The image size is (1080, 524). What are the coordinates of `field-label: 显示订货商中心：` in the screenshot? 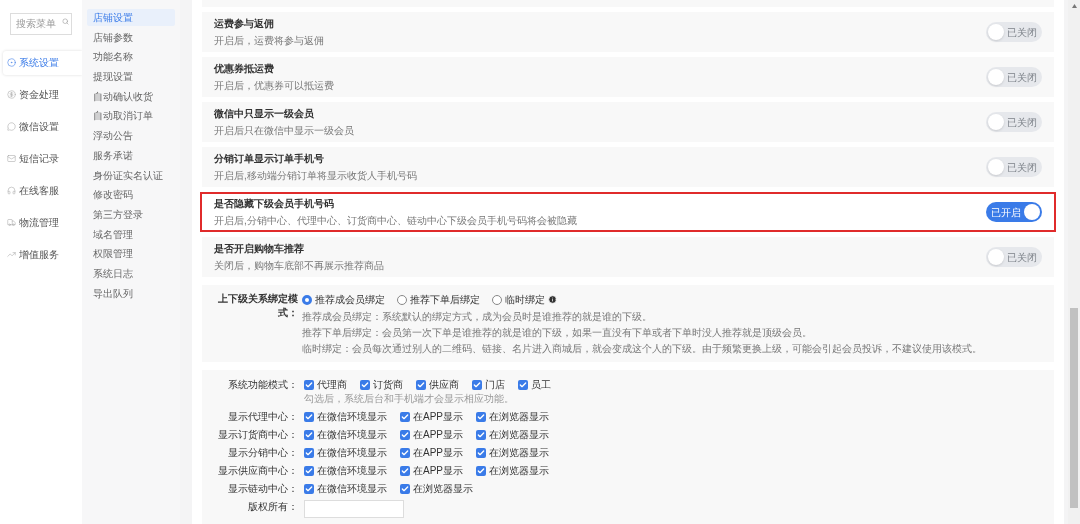 It's located at (258, 434).